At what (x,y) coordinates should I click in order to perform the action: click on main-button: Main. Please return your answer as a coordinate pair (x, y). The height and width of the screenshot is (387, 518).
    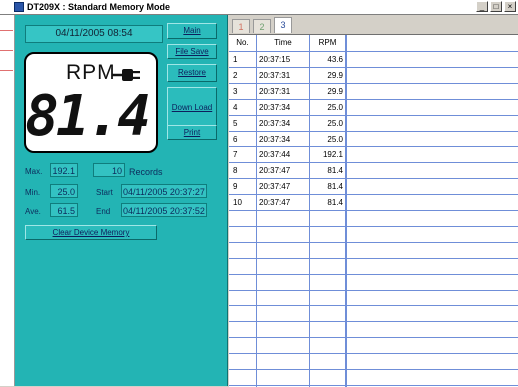
    Looking at the image, I should click on (192, 31).